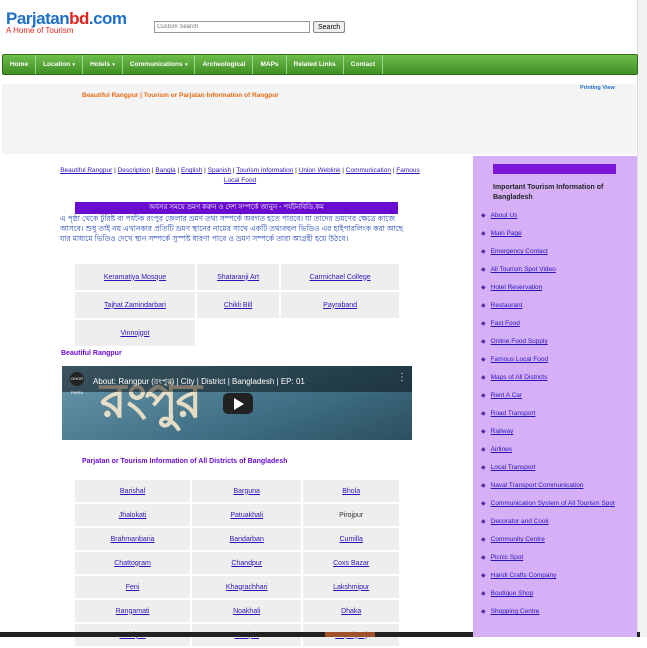 This screenshot has height=648, width=647. Describe the element at coordinates (363, 64) in the screenshot. I see `nav-item-contact: Contact` at that location.